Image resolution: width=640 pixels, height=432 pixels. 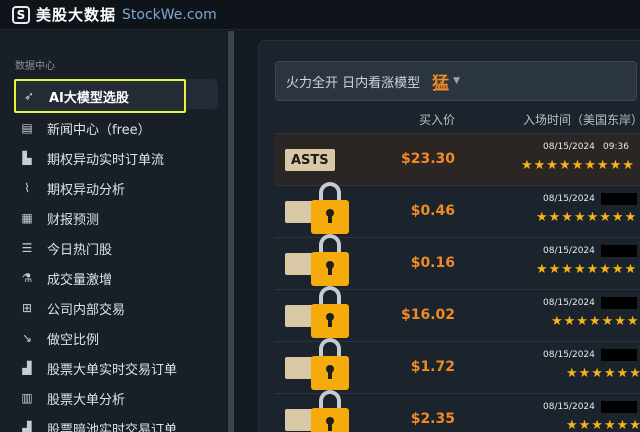 I want to click on buy-price: $23.30, so click(x=427, y=159).